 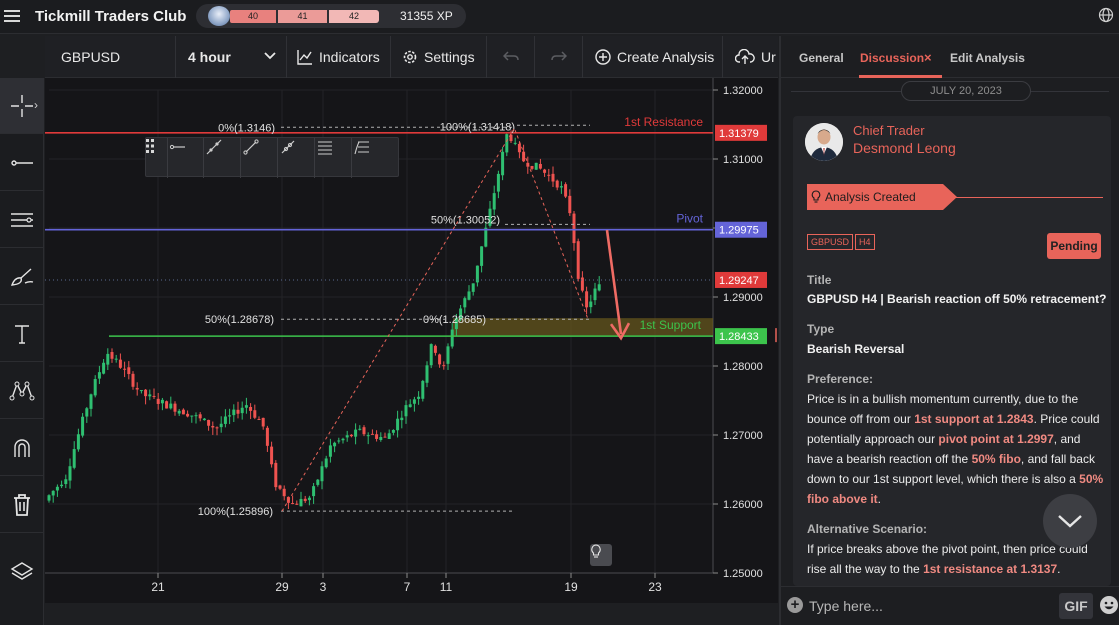 What do you see at coordinates (892, 58) in the screenshot?
I see `tab-discussion: Discussion` at bounding box center [892, 58].